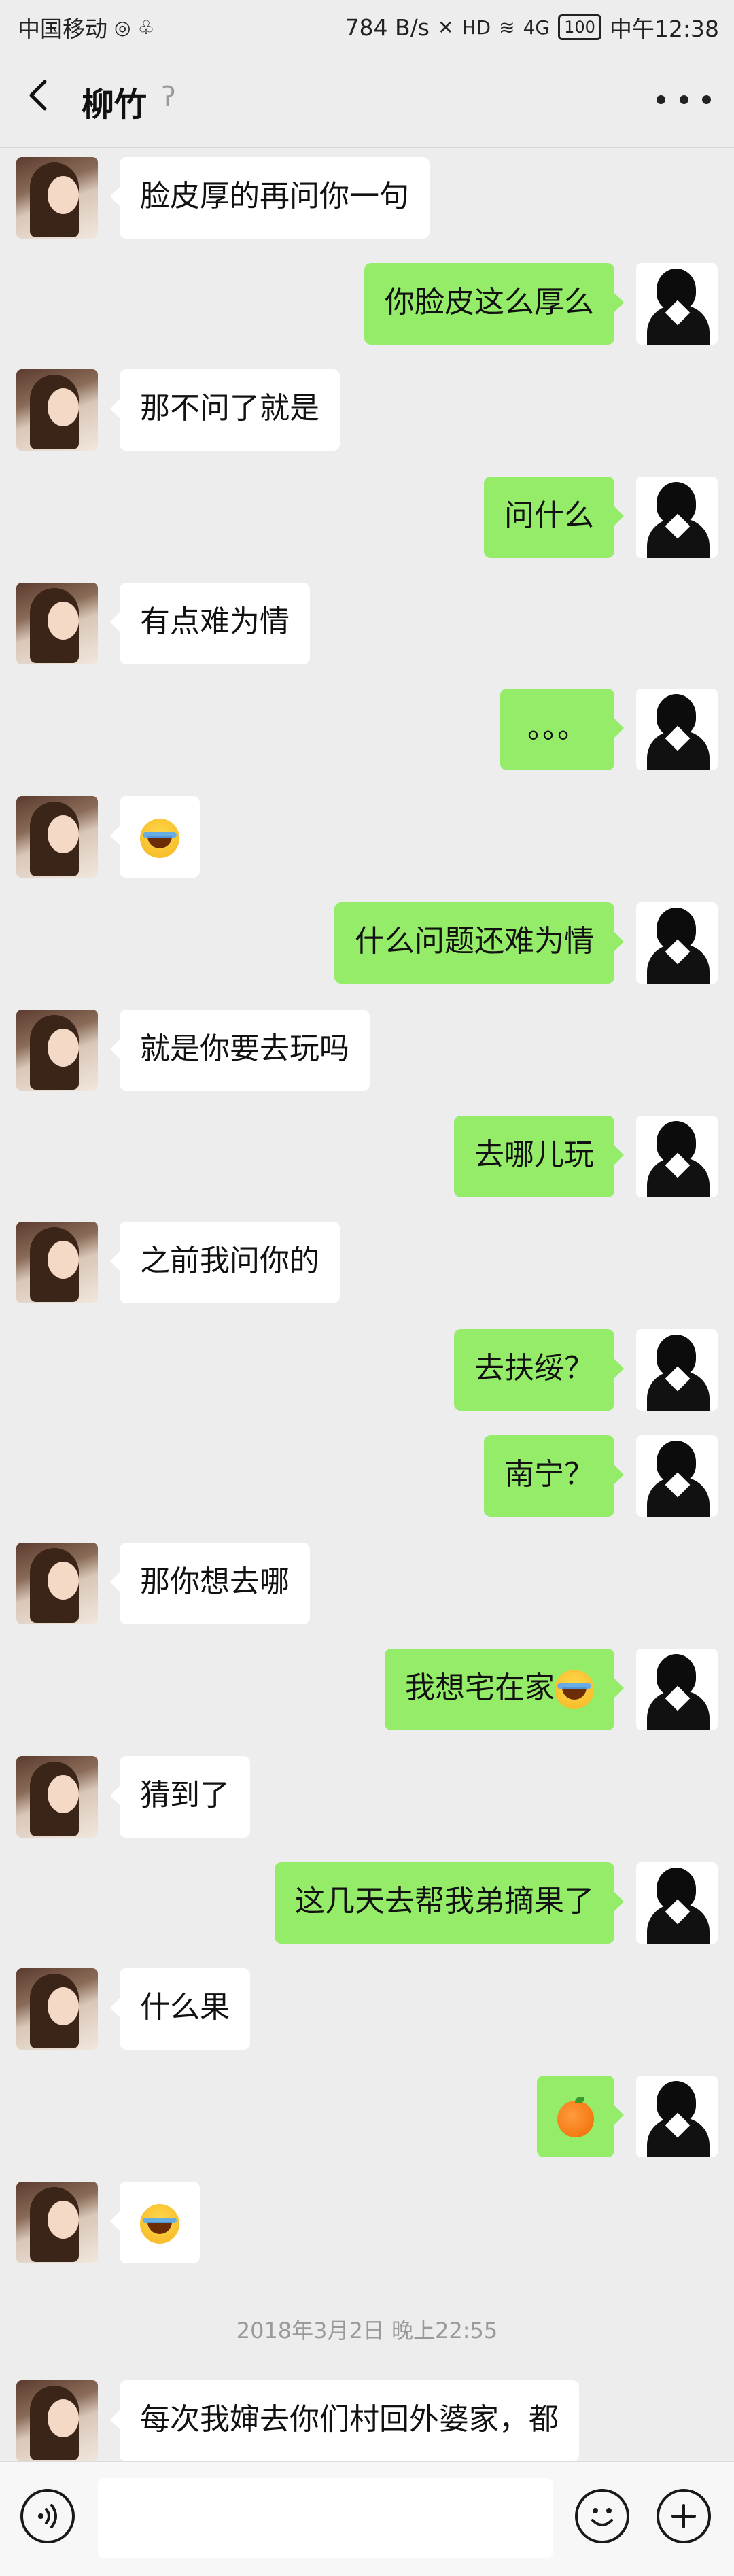 The height and width of the screenshot is (2576, 734). Describe the element at coordinates (62, 29) in the screenshot. I see `carrier-label: 中国移动` at that location.